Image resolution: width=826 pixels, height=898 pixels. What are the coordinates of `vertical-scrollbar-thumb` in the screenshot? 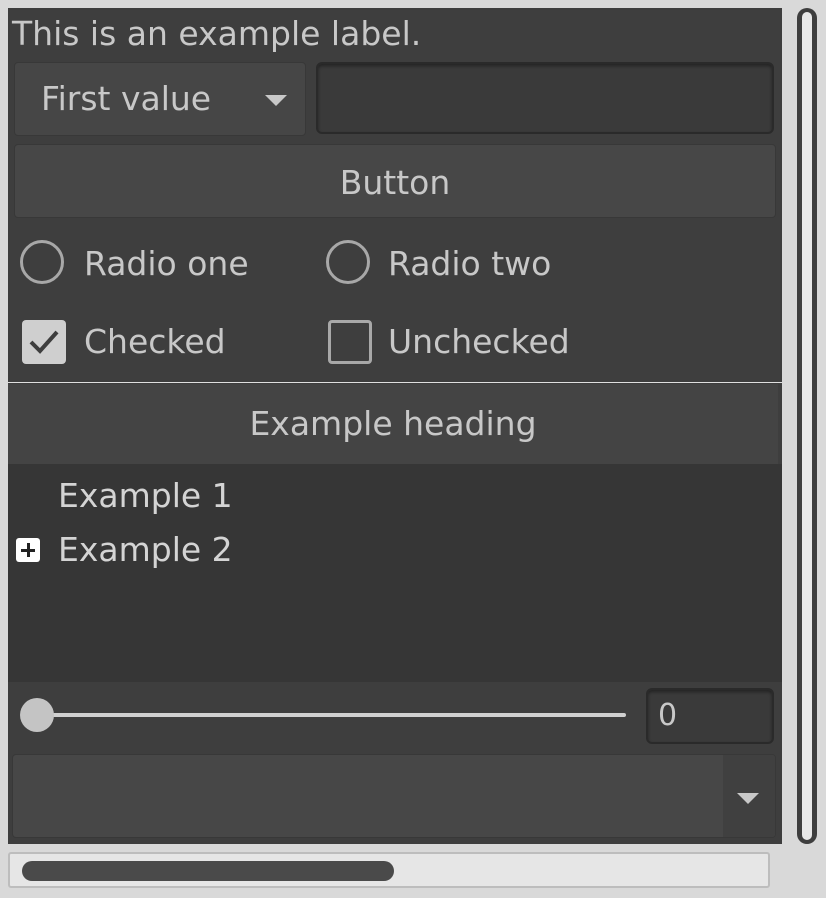 It's located at (807, 426).